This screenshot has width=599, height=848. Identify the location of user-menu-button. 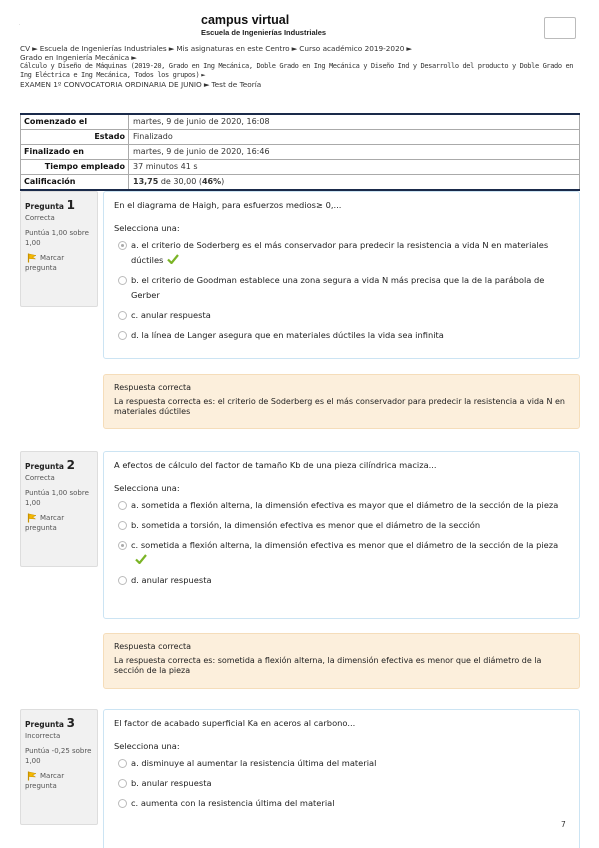
(560, 28).